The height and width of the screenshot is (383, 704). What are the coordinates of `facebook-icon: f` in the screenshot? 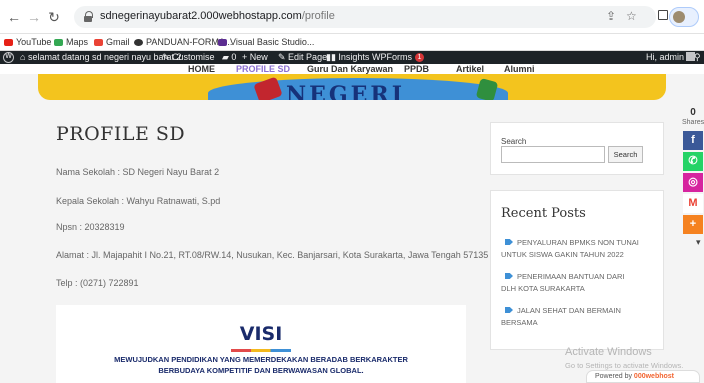 It's located at (693, 140).